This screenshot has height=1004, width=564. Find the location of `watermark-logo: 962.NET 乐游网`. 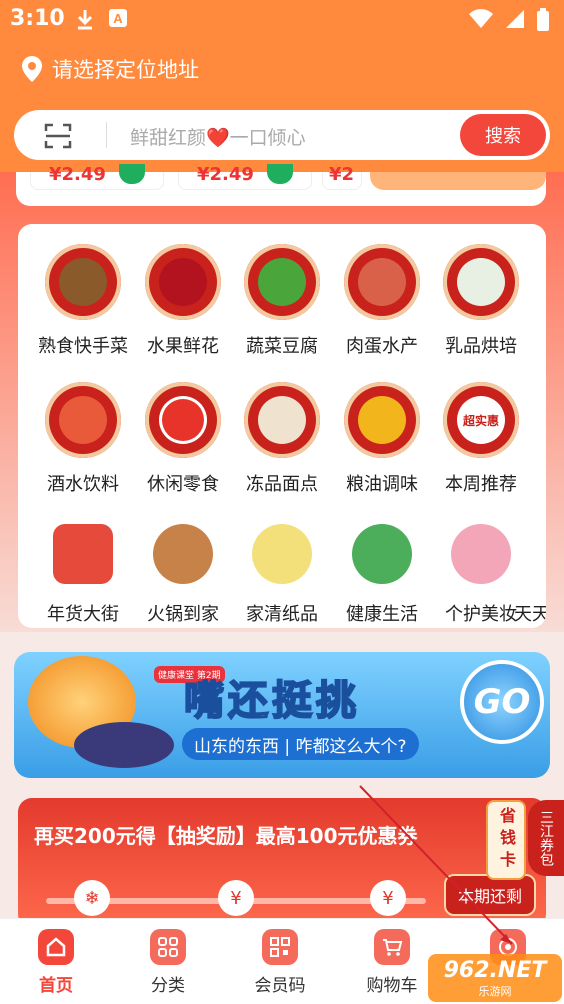

watermark-logo: 962.NET 乐游网 is located at coordinates (495, 978).